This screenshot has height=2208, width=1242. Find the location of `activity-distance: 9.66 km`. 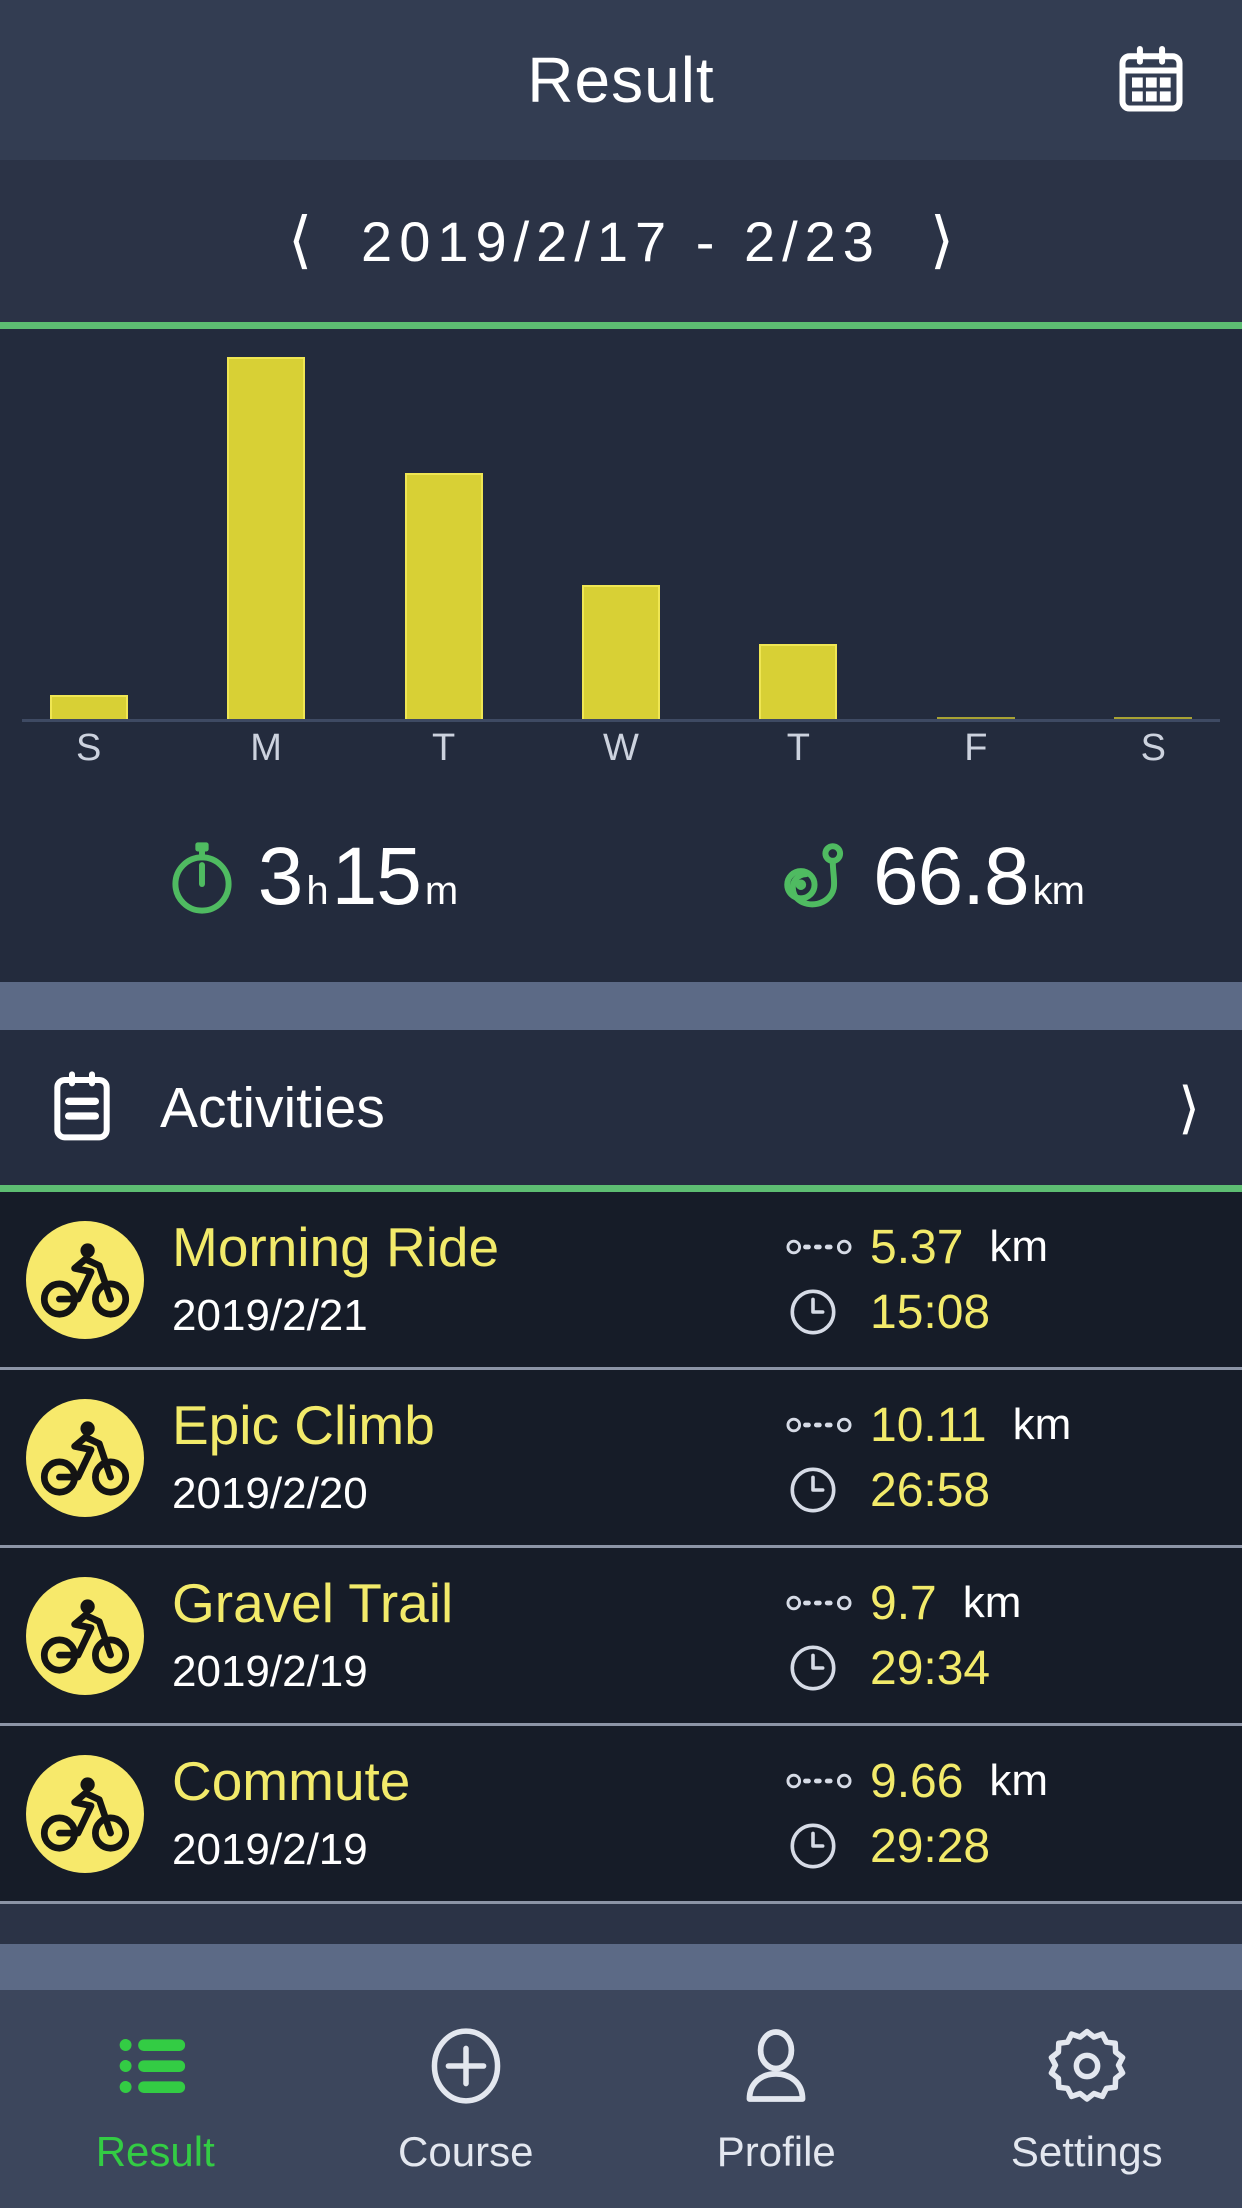

activity-distance: 9.66 km is located at coordinates (1001, 1781).